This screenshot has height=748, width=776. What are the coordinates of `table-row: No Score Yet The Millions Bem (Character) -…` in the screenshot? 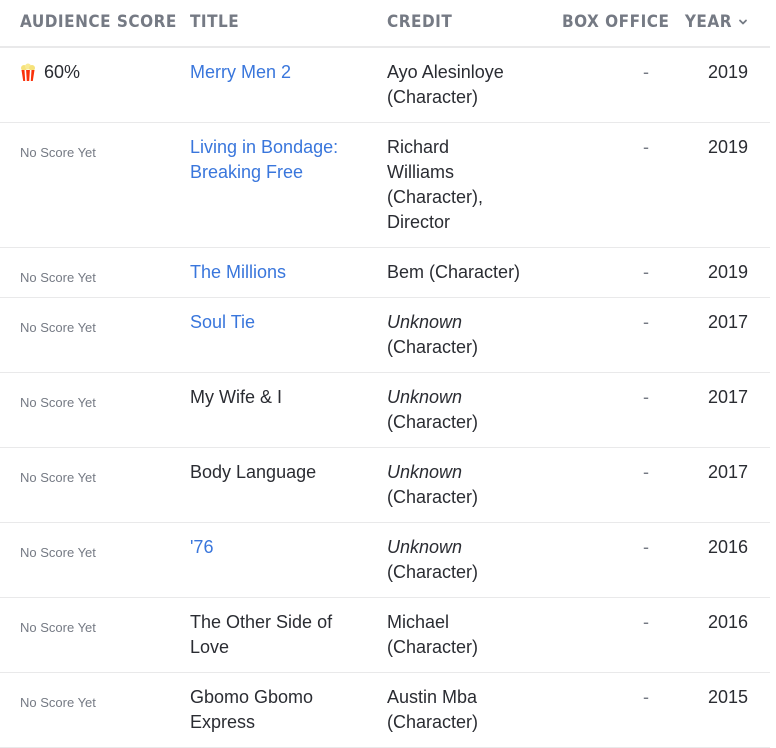 It's located at (385, 273).